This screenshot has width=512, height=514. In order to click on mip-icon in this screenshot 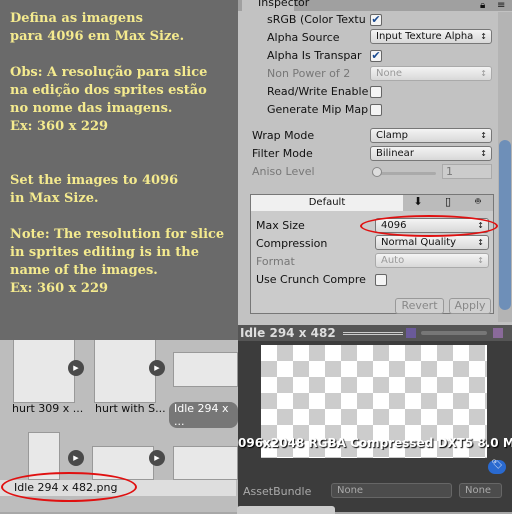, I will do `click(498, 333)`.